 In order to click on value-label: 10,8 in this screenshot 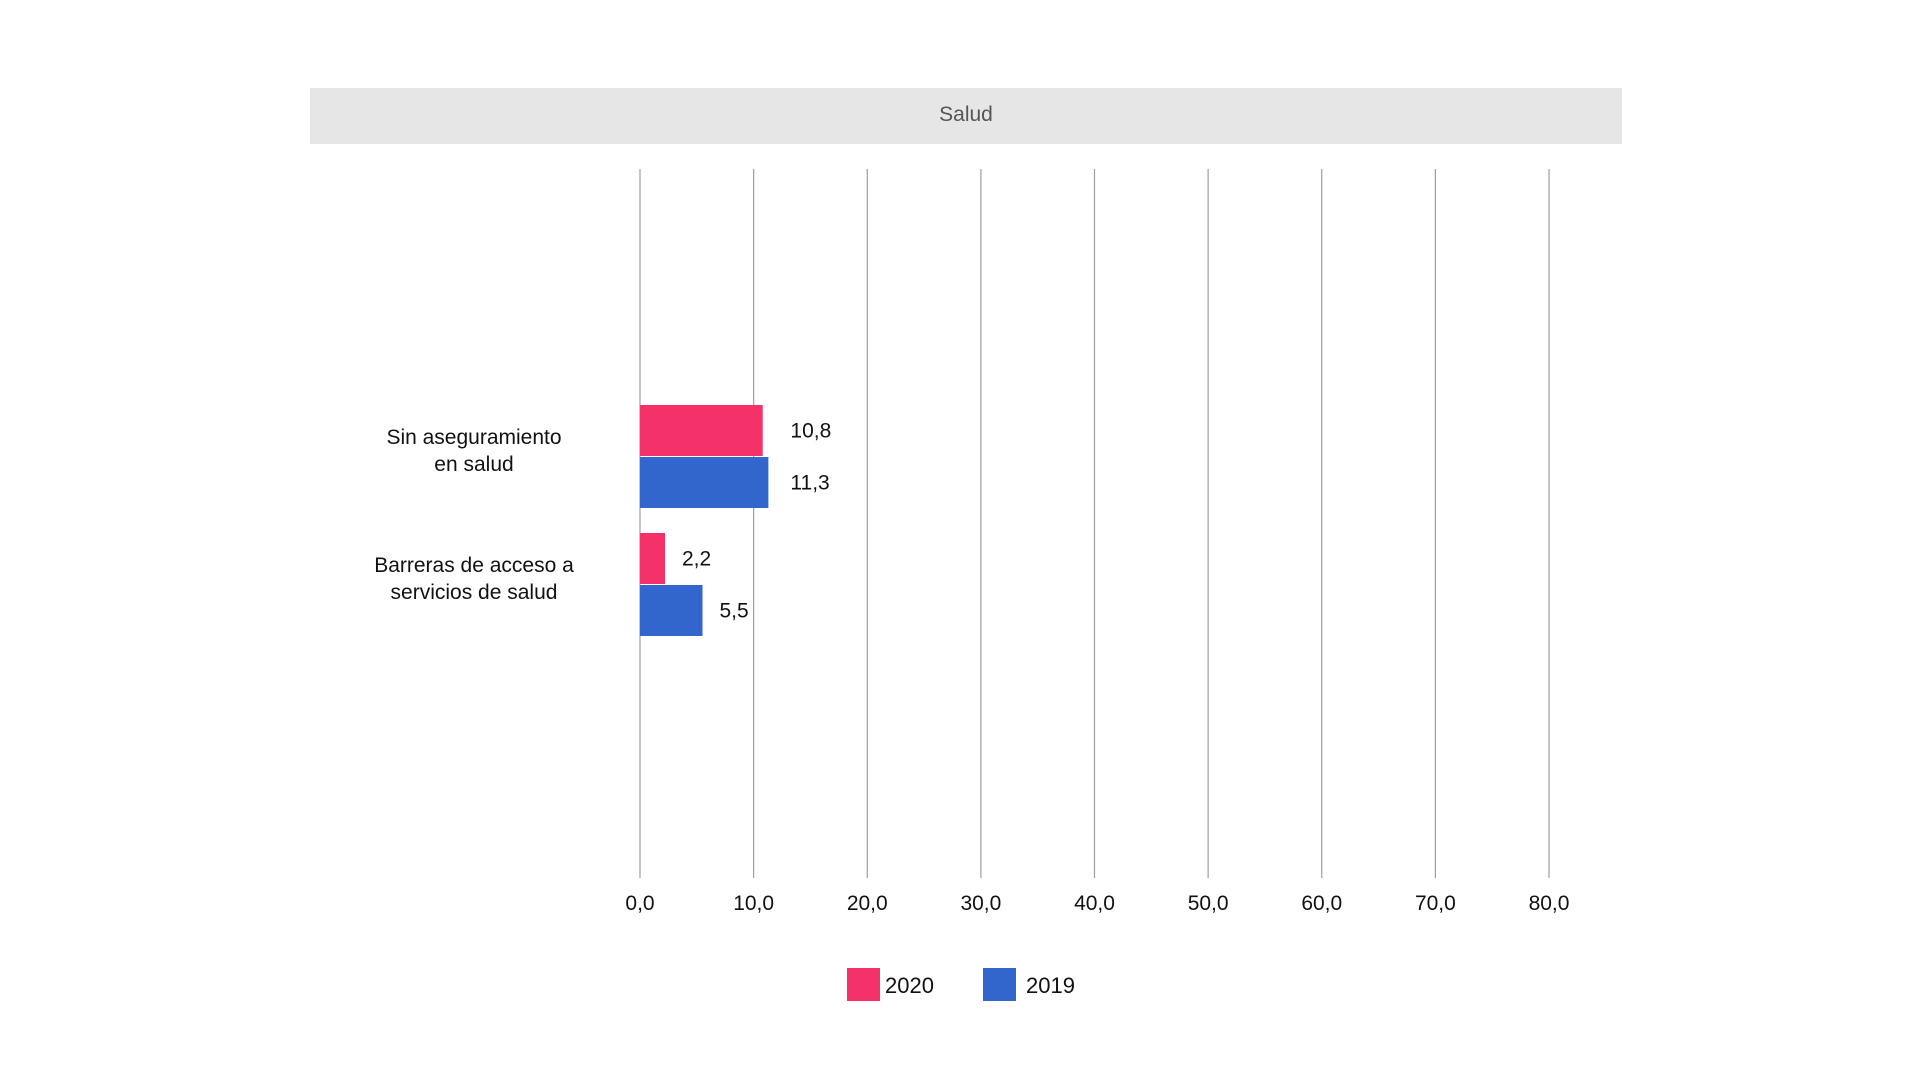, I will do `click(810, 431)`.